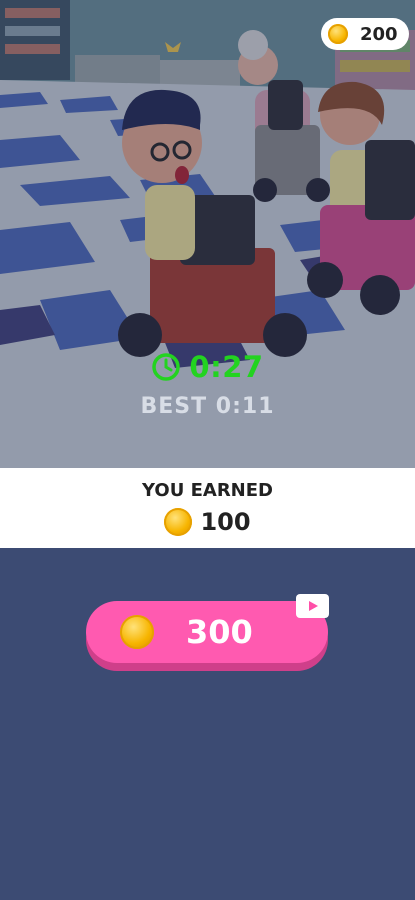  I want to click on reward-amount: 300, so click(219, 632).